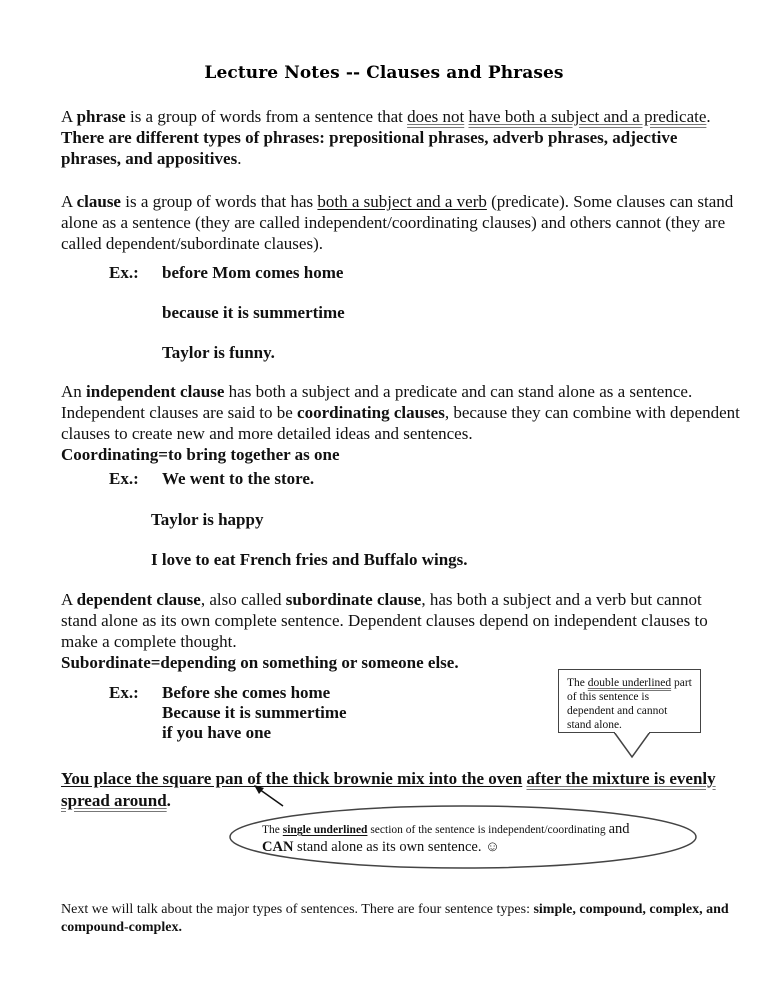 The image size is (768, 994). I want to click on callout-pointer, so click(632, 745).